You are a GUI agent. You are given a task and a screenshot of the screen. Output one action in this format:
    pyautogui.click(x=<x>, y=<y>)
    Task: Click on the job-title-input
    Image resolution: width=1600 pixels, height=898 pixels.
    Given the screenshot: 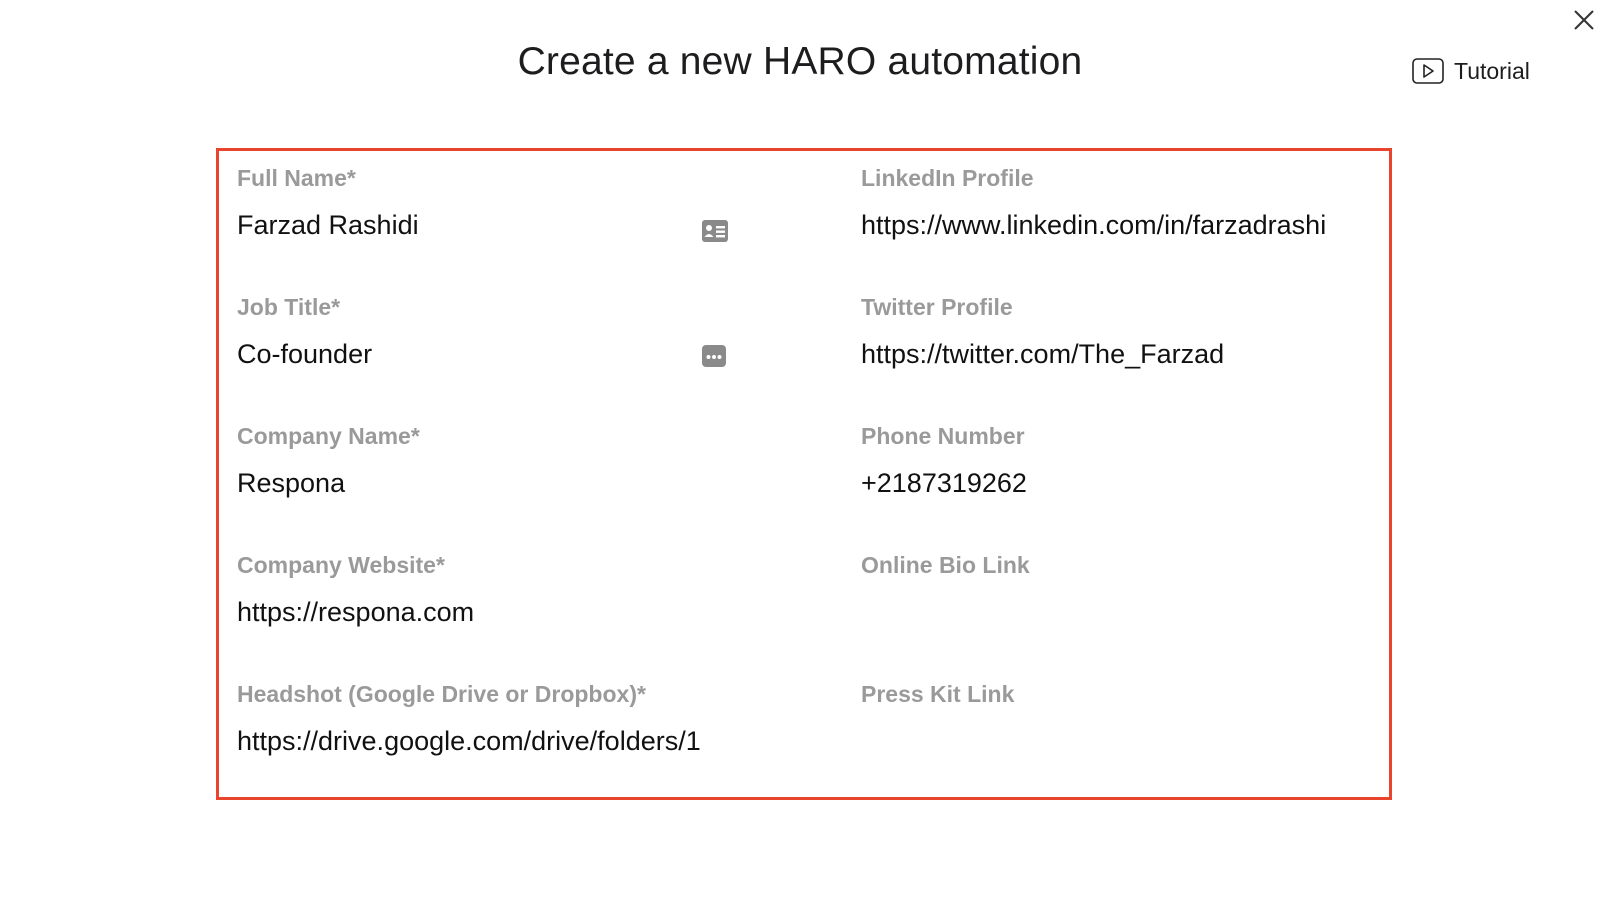 What is the action you would take?
    pyautogui.click(x=477, y=354)
    